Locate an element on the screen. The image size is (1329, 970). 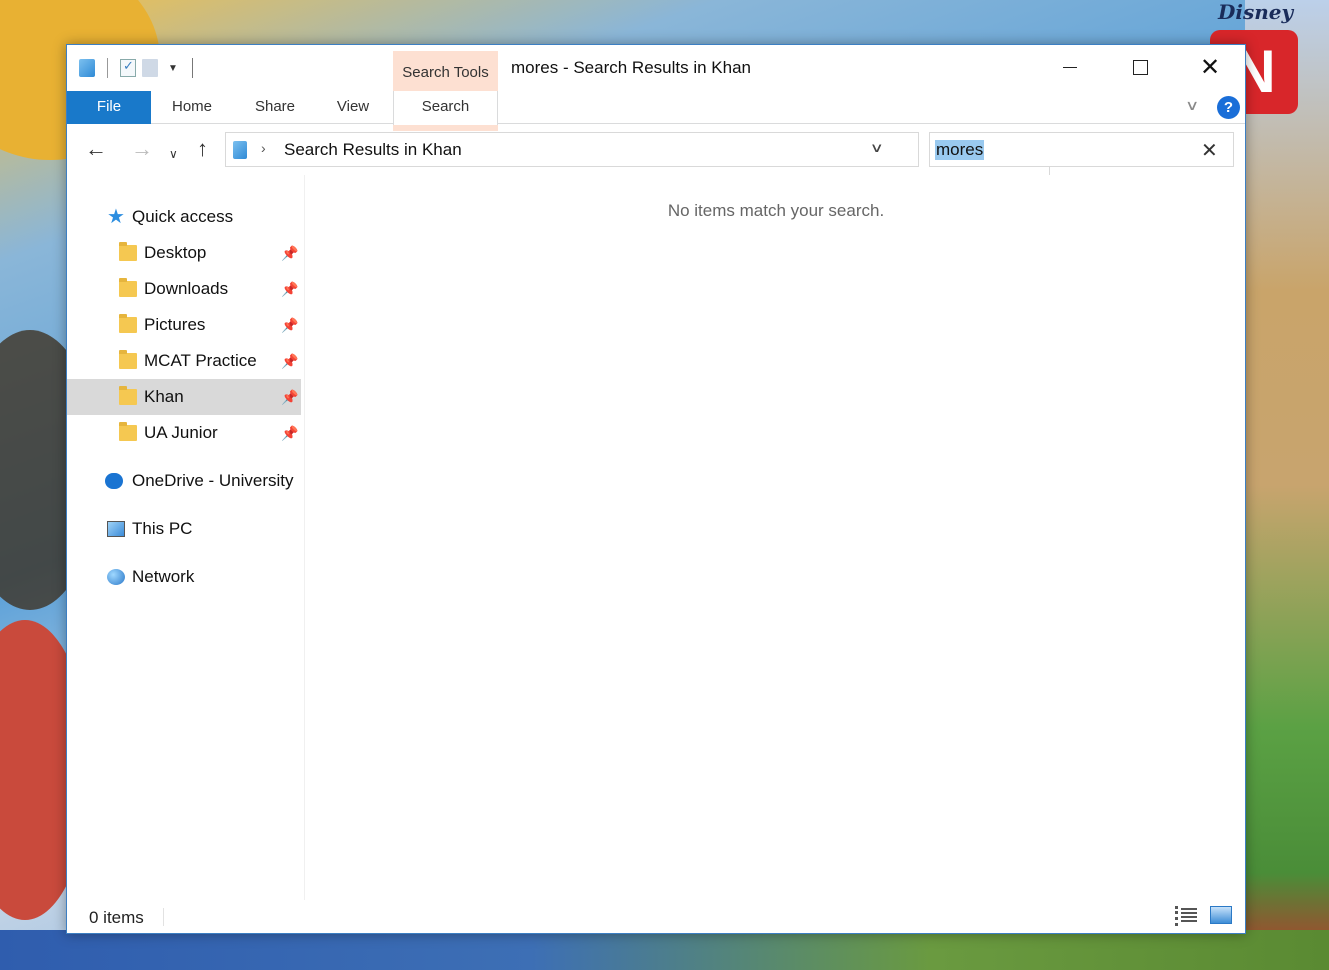
large-icons-view-icon is located at coordinates (1221, 915).